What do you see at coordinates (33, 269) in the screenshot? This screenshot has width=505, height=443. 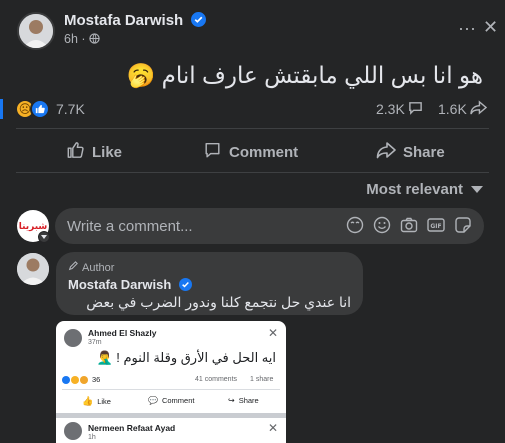 I see `commenter-avatar` at bounding box center [33, 269].